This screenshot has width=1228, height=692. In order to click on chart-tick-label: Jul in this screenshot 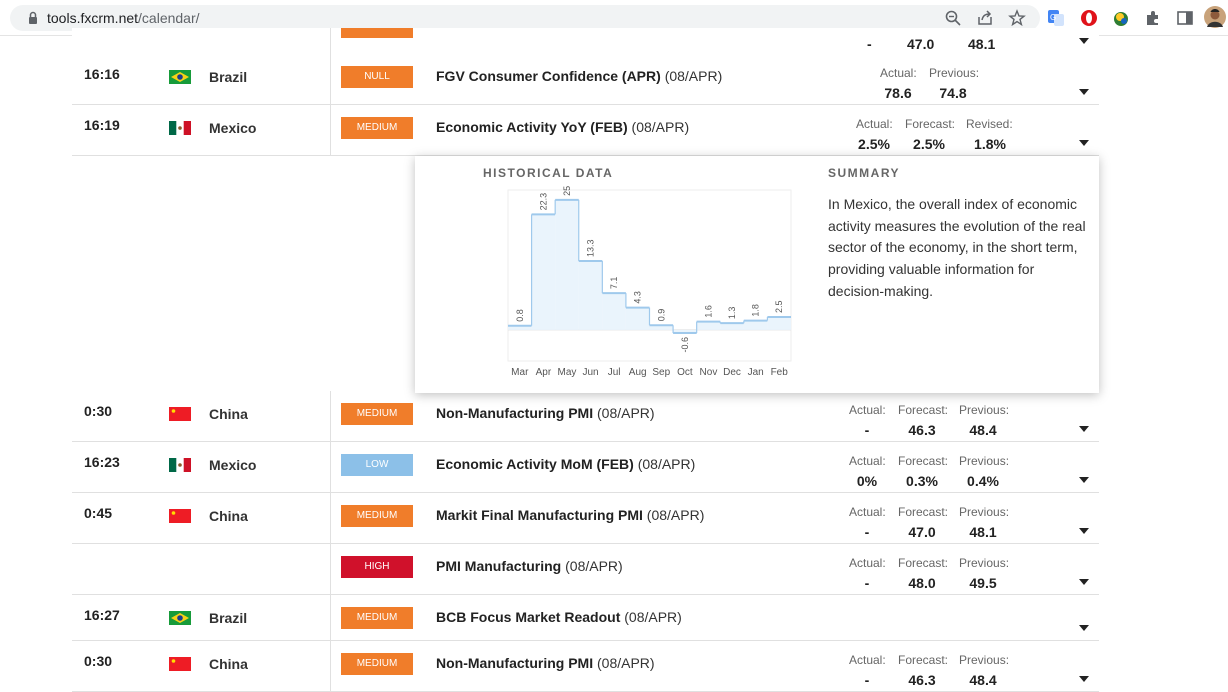, I will do `click(614, 372)`.